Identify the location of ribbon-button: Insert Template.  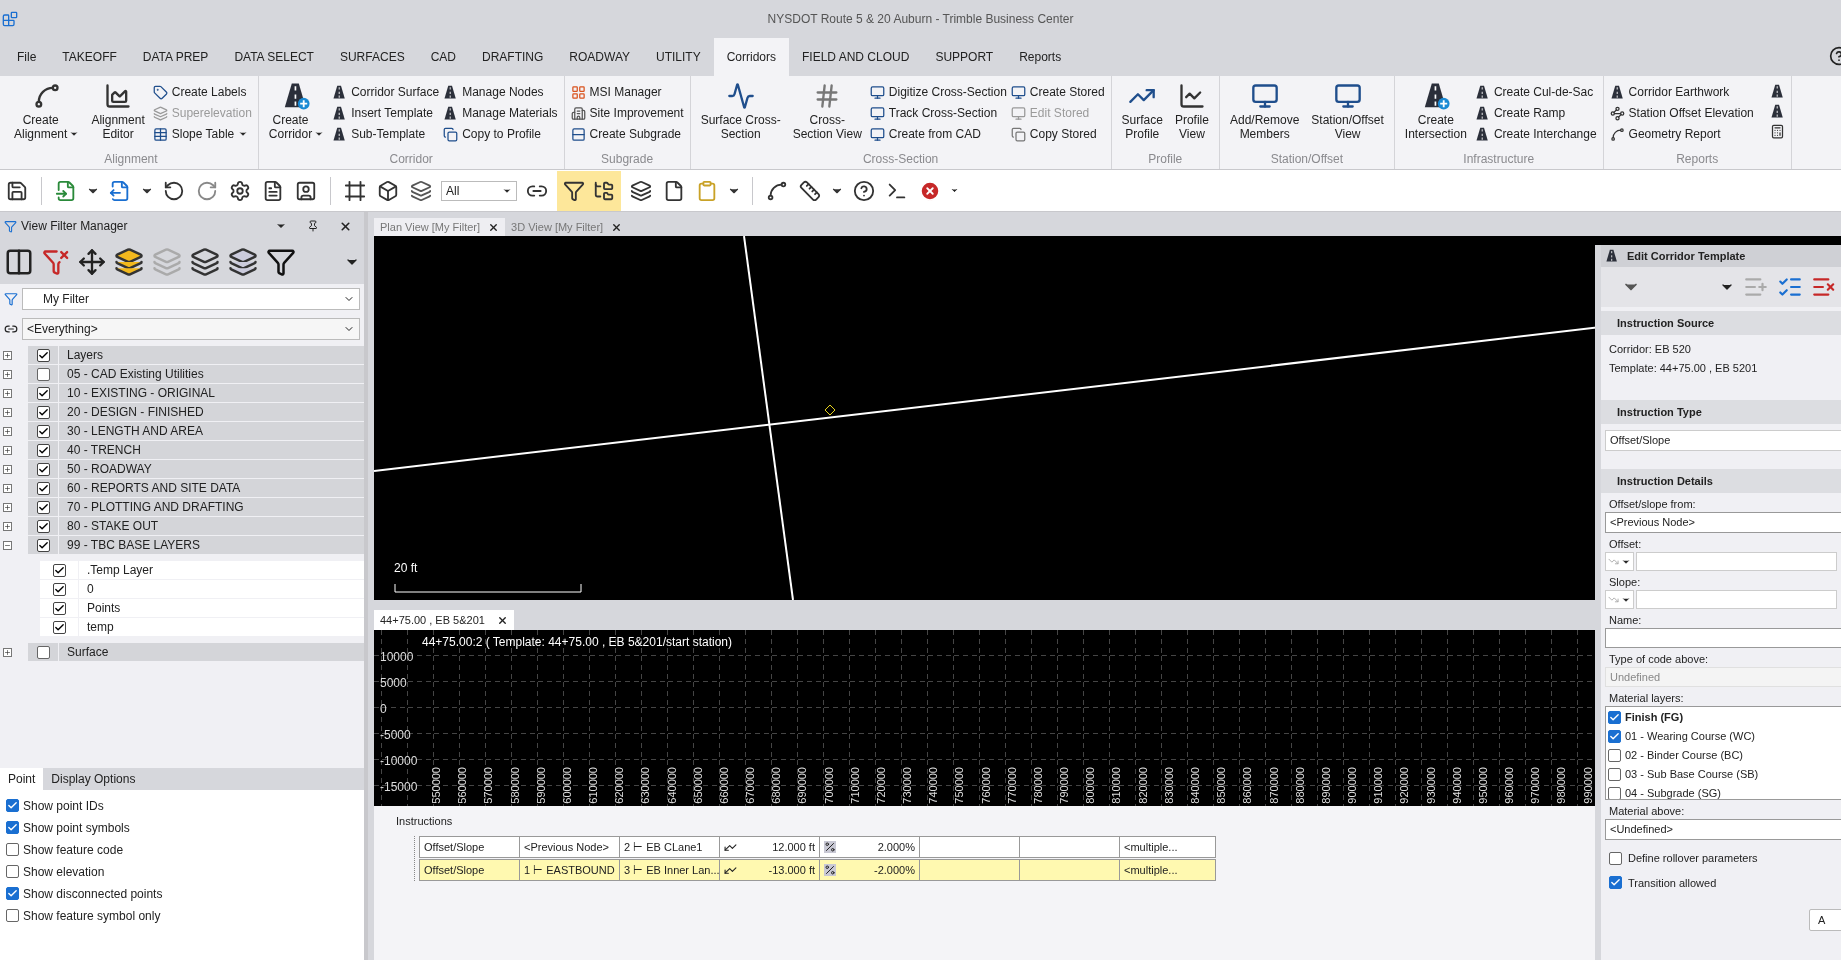
(386, 113).